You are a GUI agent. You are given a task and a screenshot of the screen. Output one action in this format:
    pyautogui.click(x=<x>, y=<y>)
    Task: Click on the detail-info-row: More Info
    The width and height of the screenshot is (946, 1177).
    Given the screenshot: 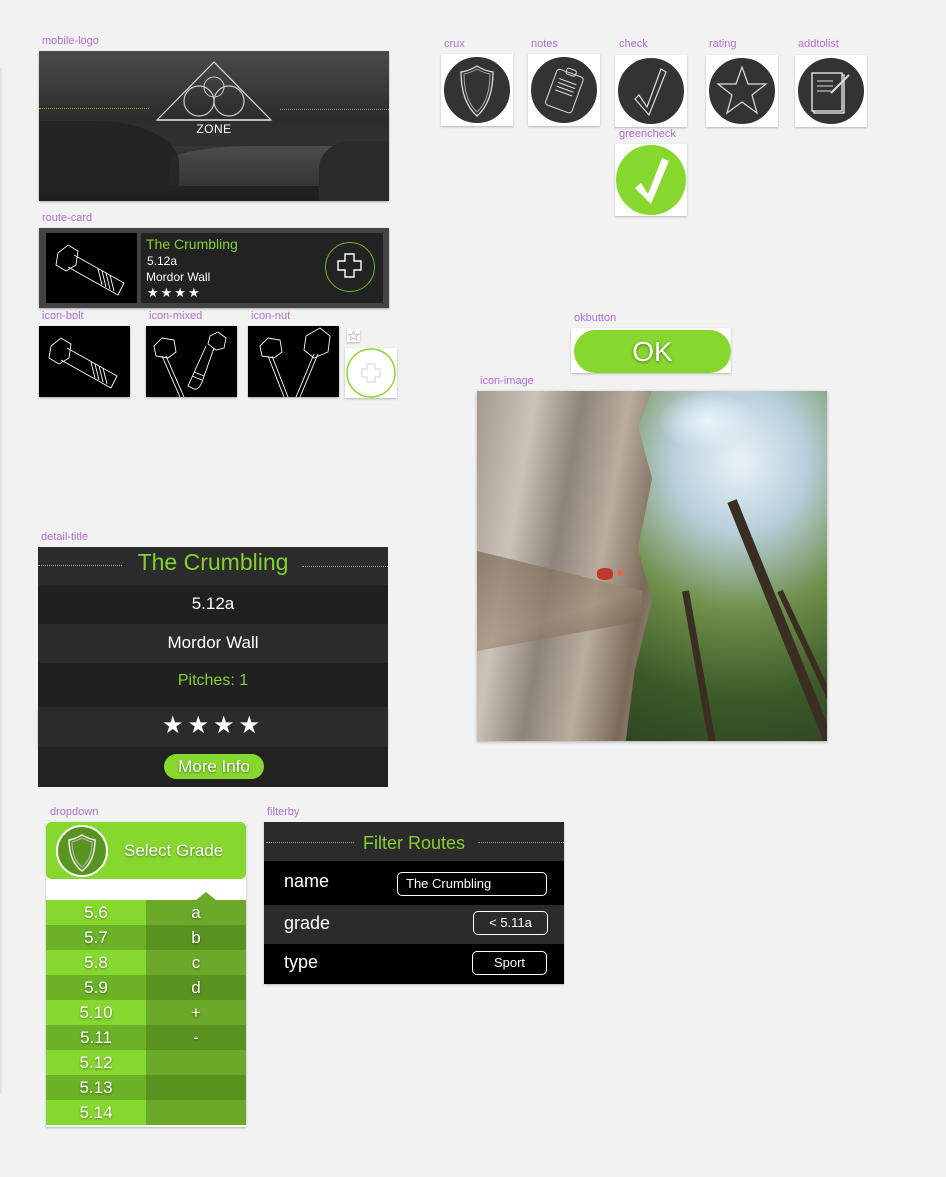 What is the action you would take?
    pyautogui.click(x=213, y=767)
    